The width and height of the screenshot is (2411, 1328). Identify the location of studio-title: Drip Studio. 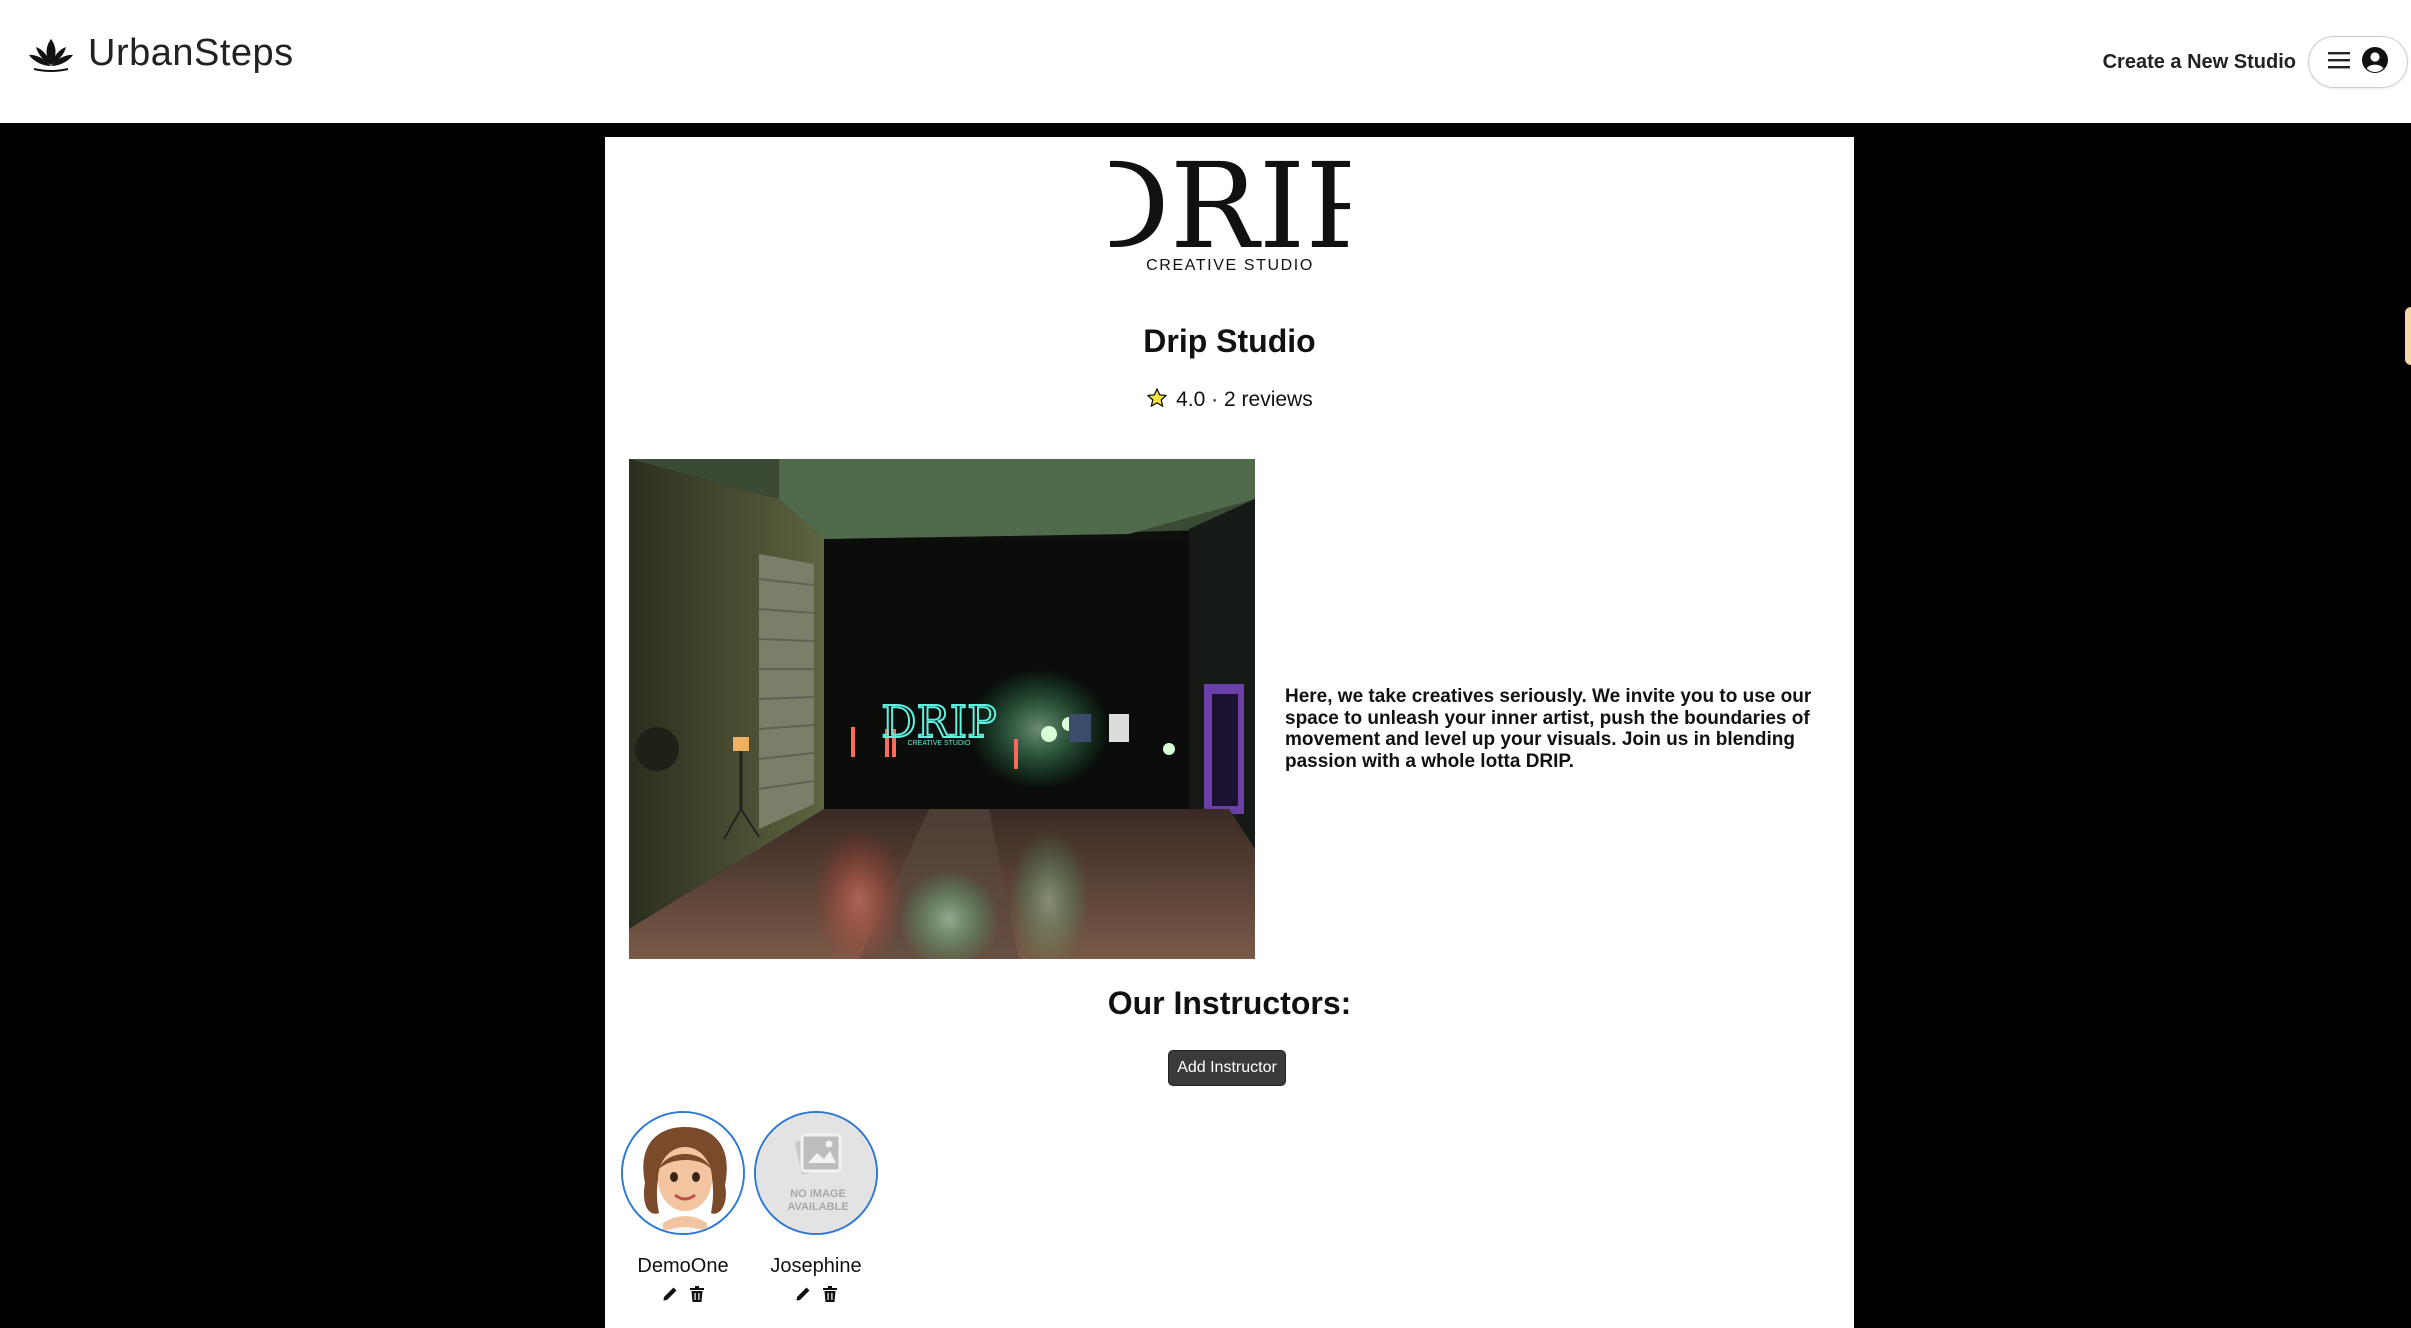
(1229, 341).